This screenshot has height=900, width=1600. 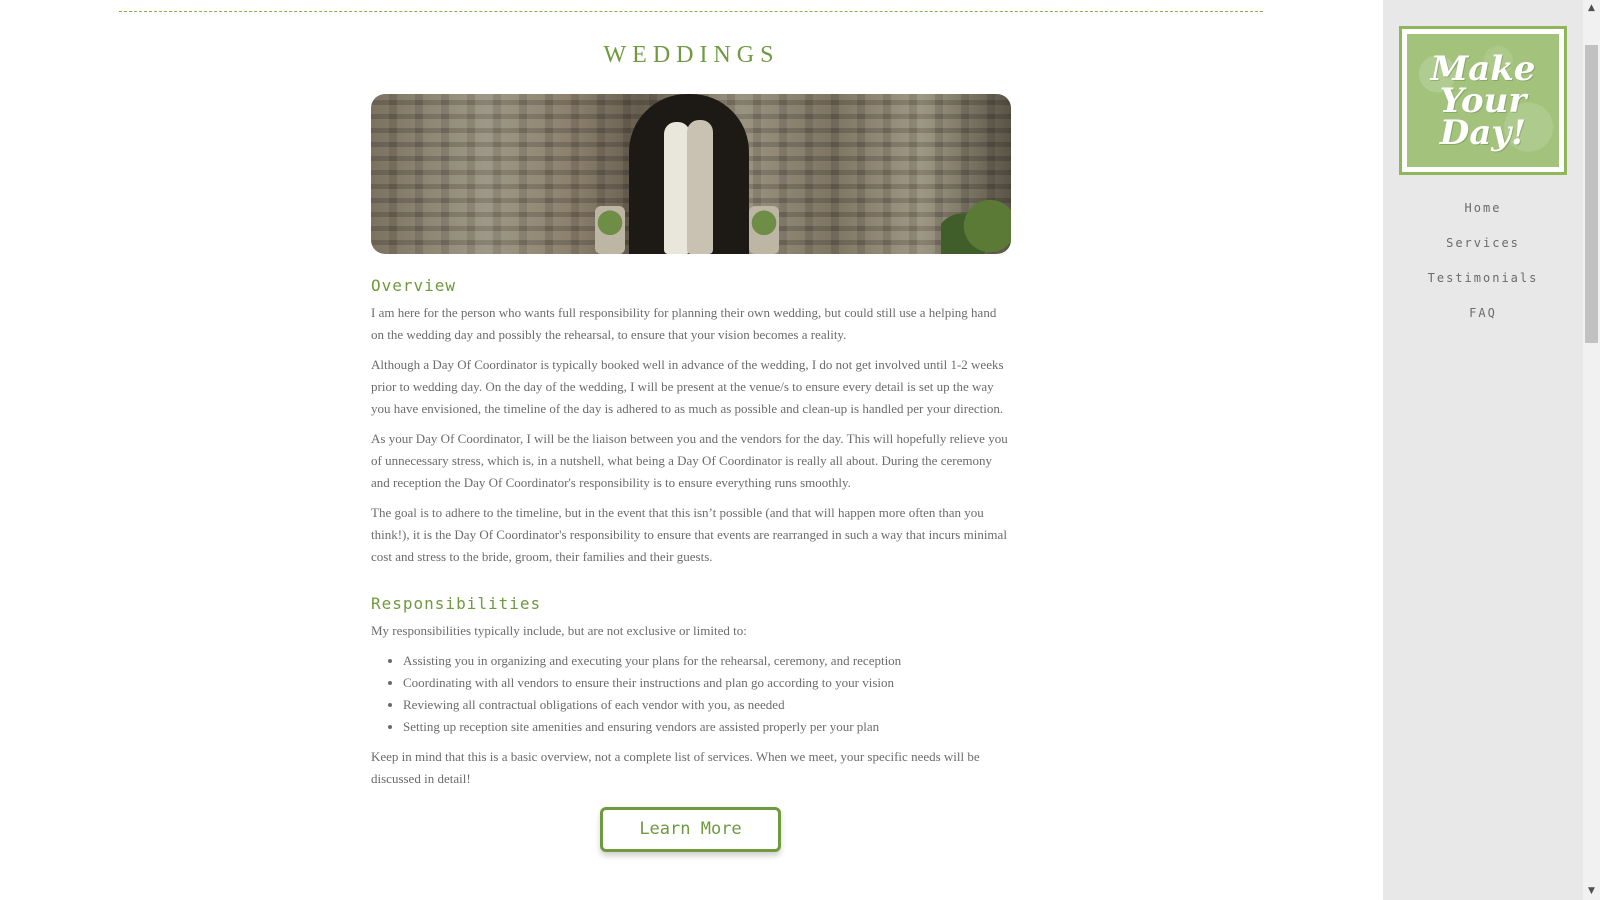 I want to click on hero-wedding-photo, so click(x=691, y=174).